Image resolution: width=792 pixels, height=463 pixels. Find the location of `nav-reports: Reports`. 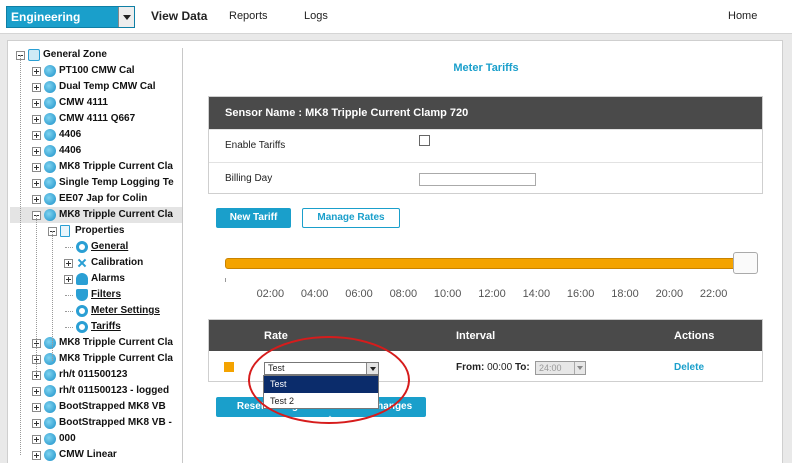

nav-reports: Reports is located at coordinates (248, 16).